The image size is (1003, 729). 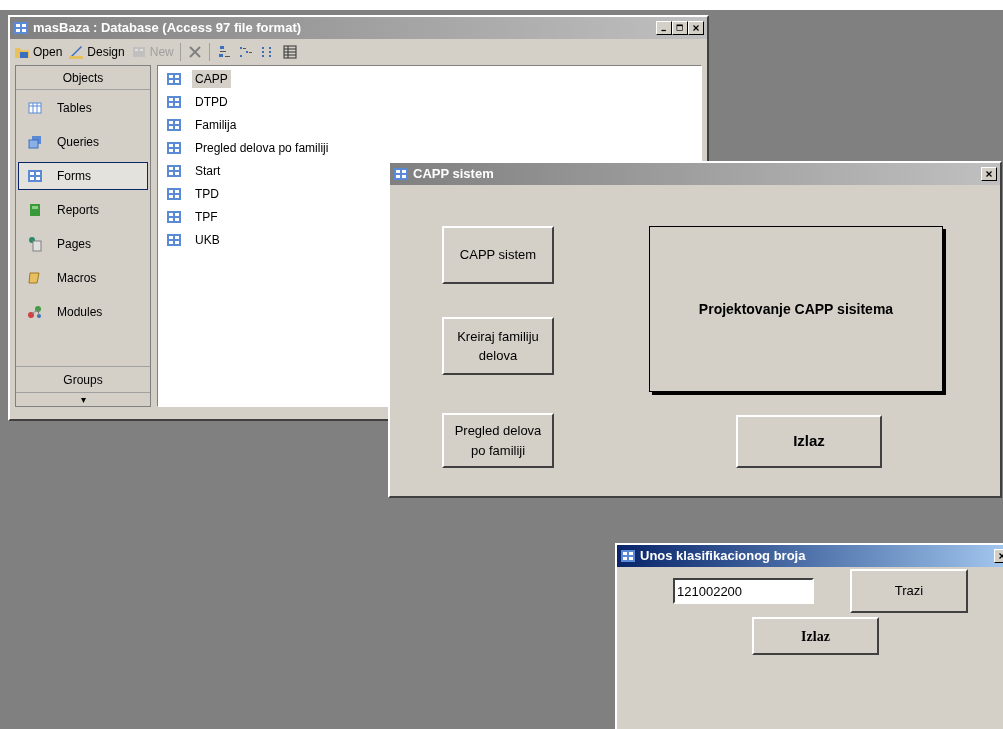 What do you see at coordinates (168, 28) in the screenshot?
I see `window-title: masBaza : Database (Access 97 file format)` at bounding box center [168, 28].